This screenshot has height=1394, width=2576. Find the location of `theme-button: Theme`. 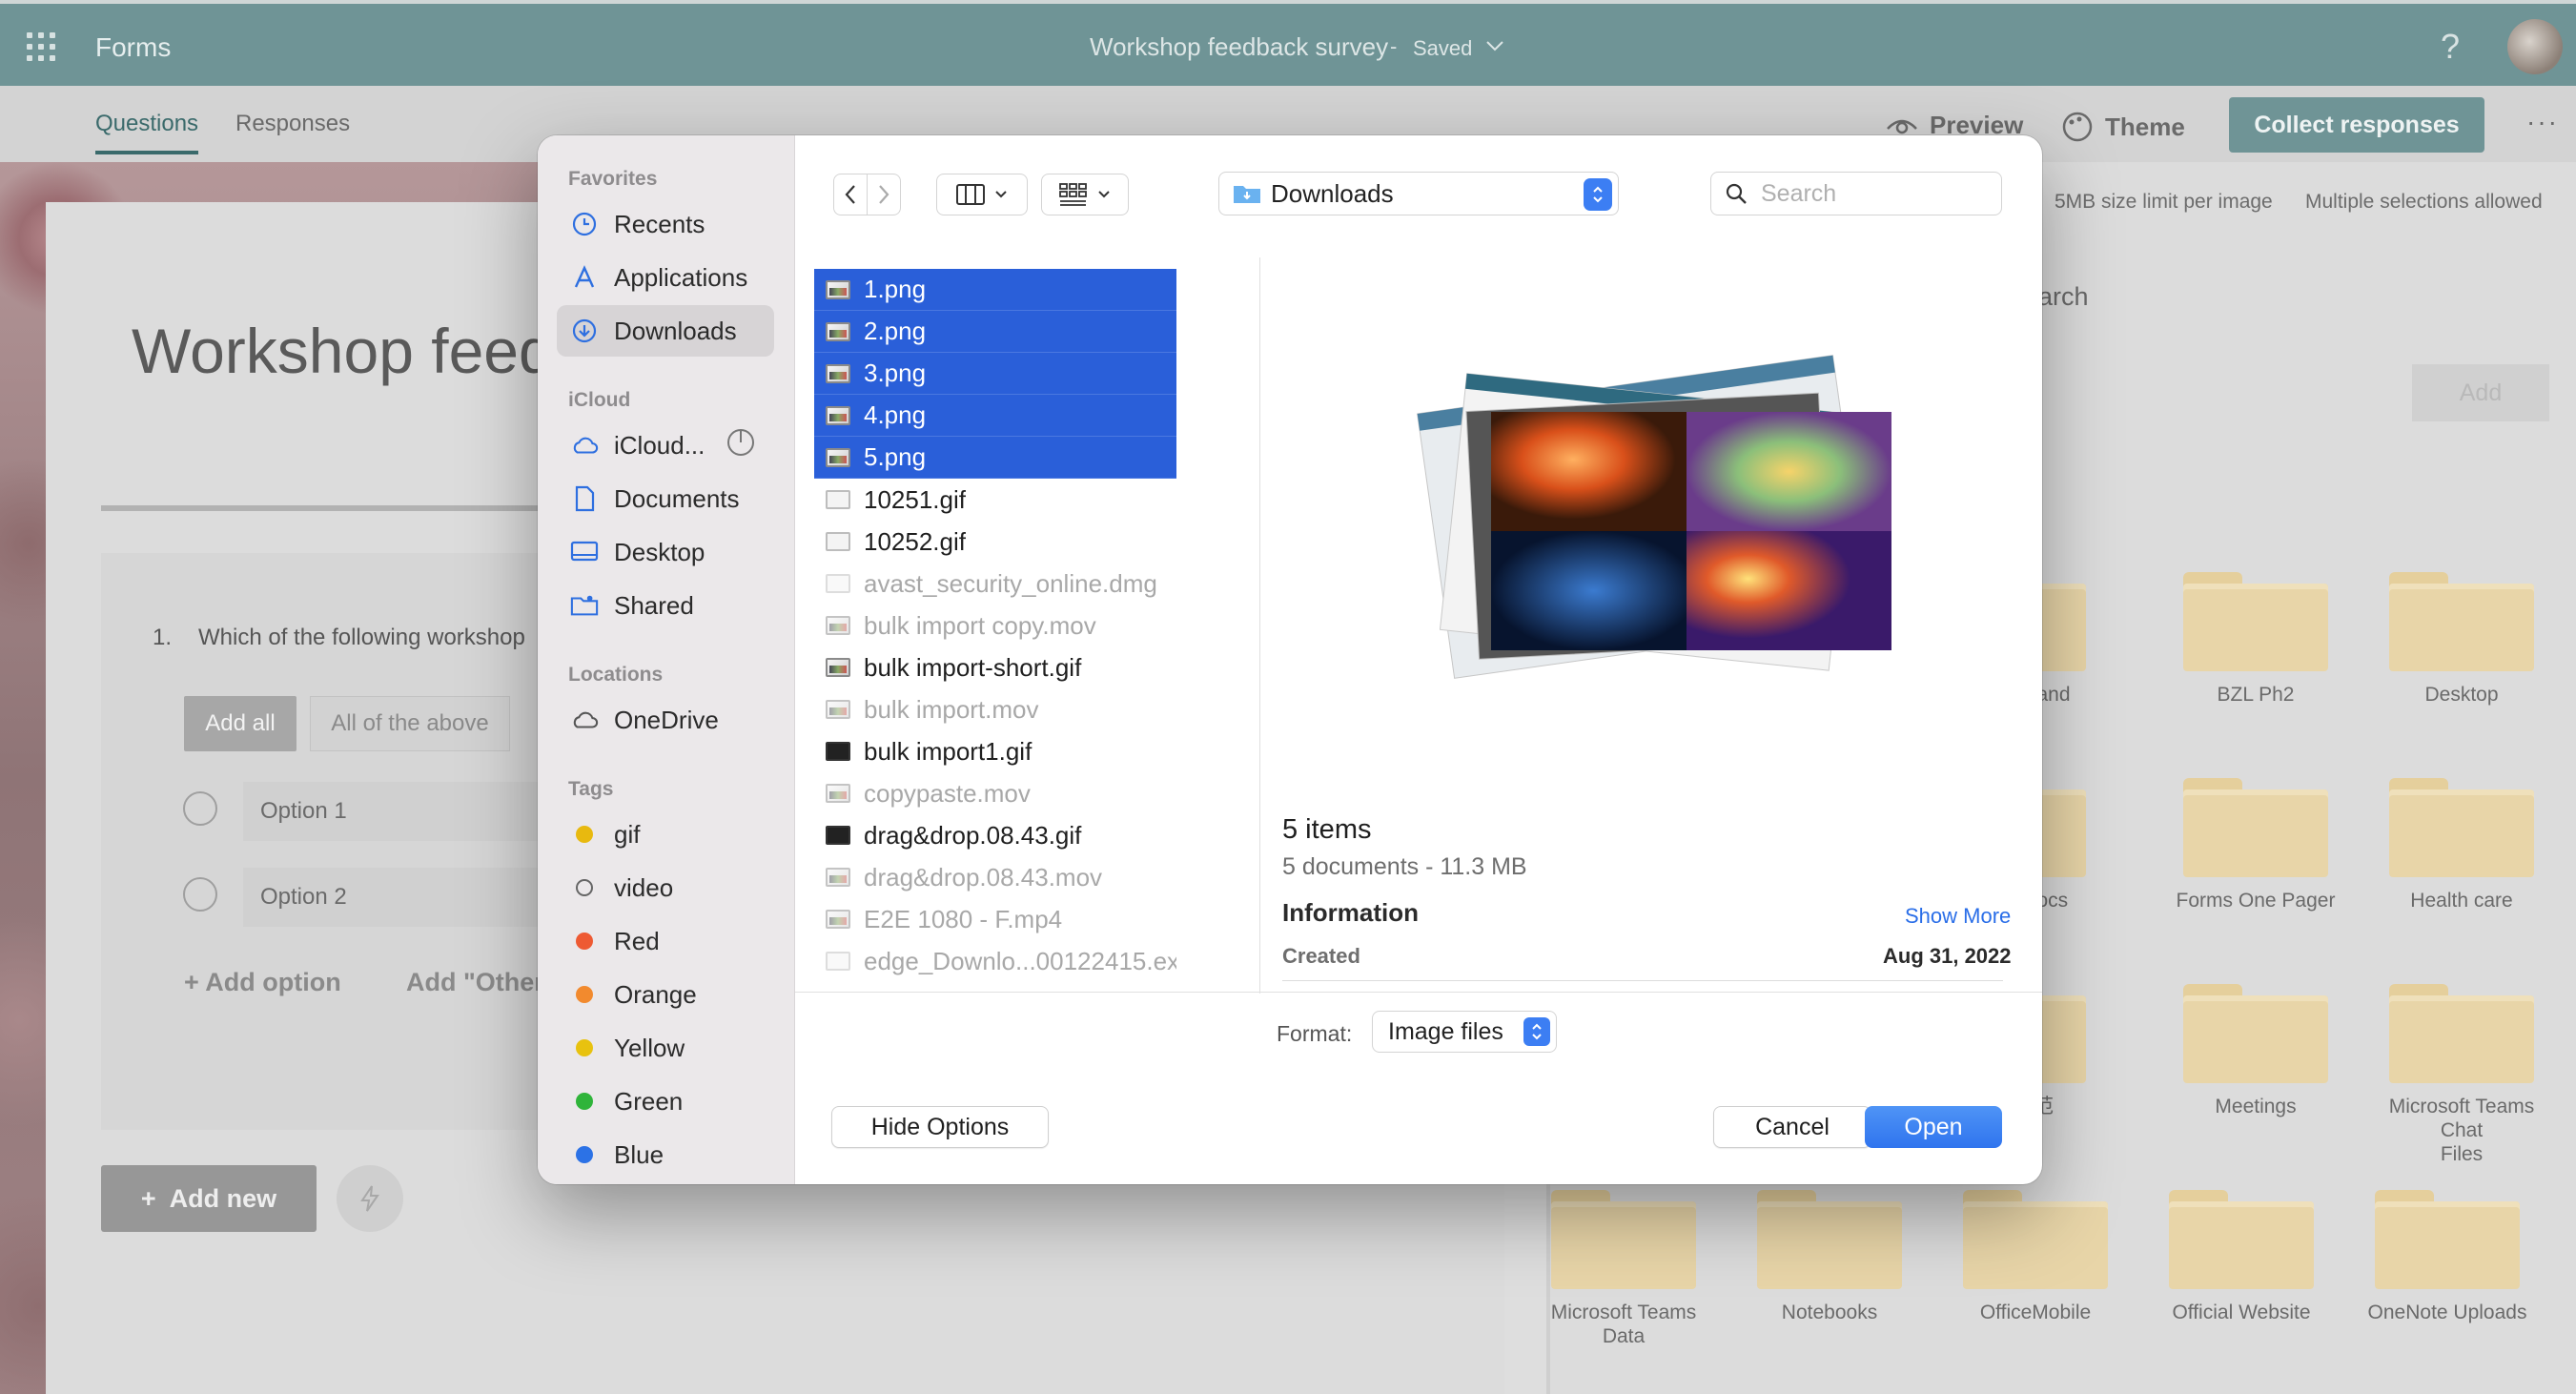

theme-button: Theme is located at coordinates (2123, 127).